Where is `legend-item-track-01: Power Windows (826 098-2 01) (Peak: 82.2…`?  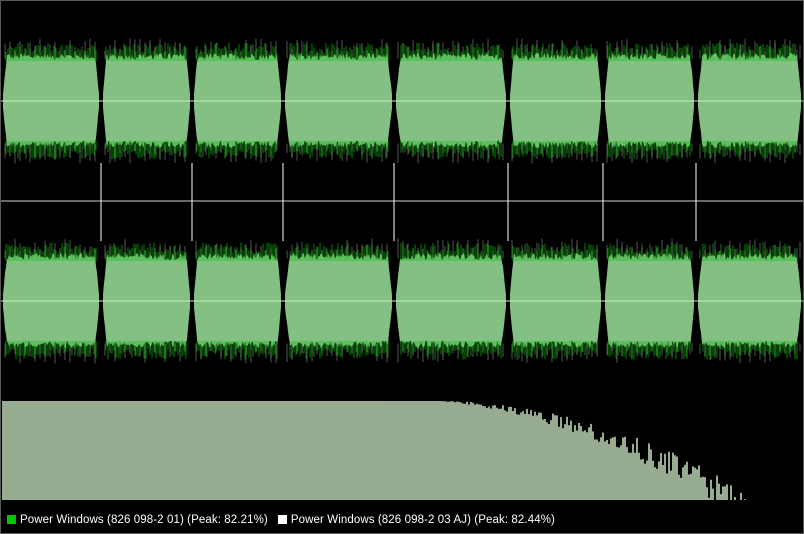
legend-item-track-01: Power Windows (826 098-2 01) (Peak: 82.2… is located at coordinates (137, 520).